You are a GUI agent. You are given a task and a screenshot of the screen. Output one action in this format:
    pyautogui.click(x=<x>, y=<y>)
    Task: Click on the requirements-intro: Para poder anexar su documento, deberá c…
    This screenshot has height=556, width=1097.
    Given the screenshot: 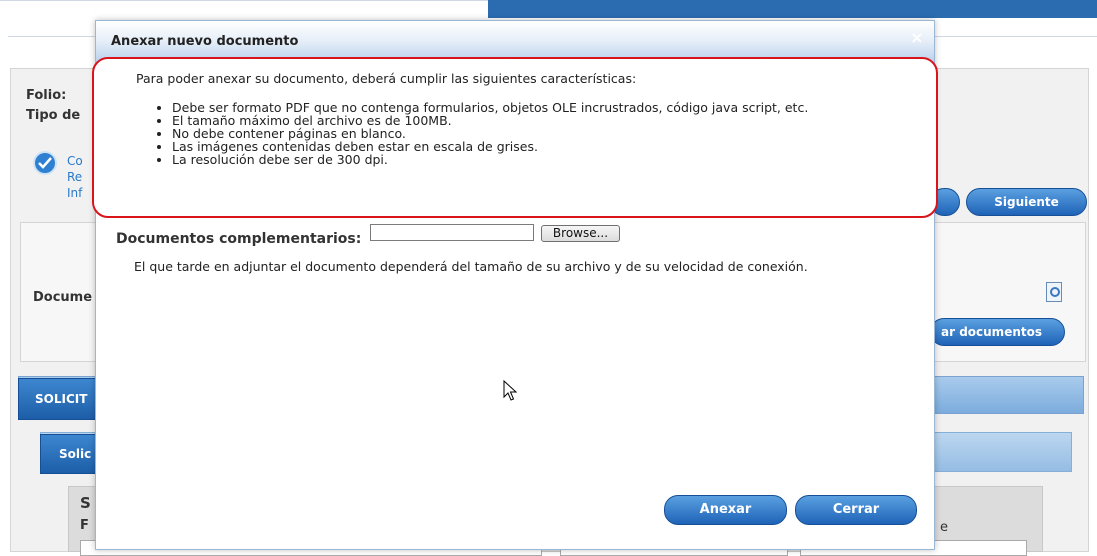 What is the action you would take?
    pyautogui.click(x=386, y=78)
    